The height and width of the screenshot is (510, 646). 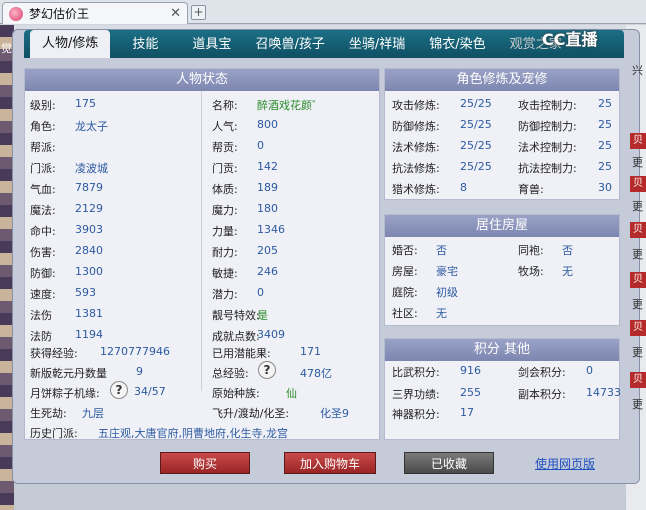 What do you see at coordinates (416, 126) in the screenshot?
I see `cult-left-1-label: 防御修炼:` at bounding box center [416, 126].